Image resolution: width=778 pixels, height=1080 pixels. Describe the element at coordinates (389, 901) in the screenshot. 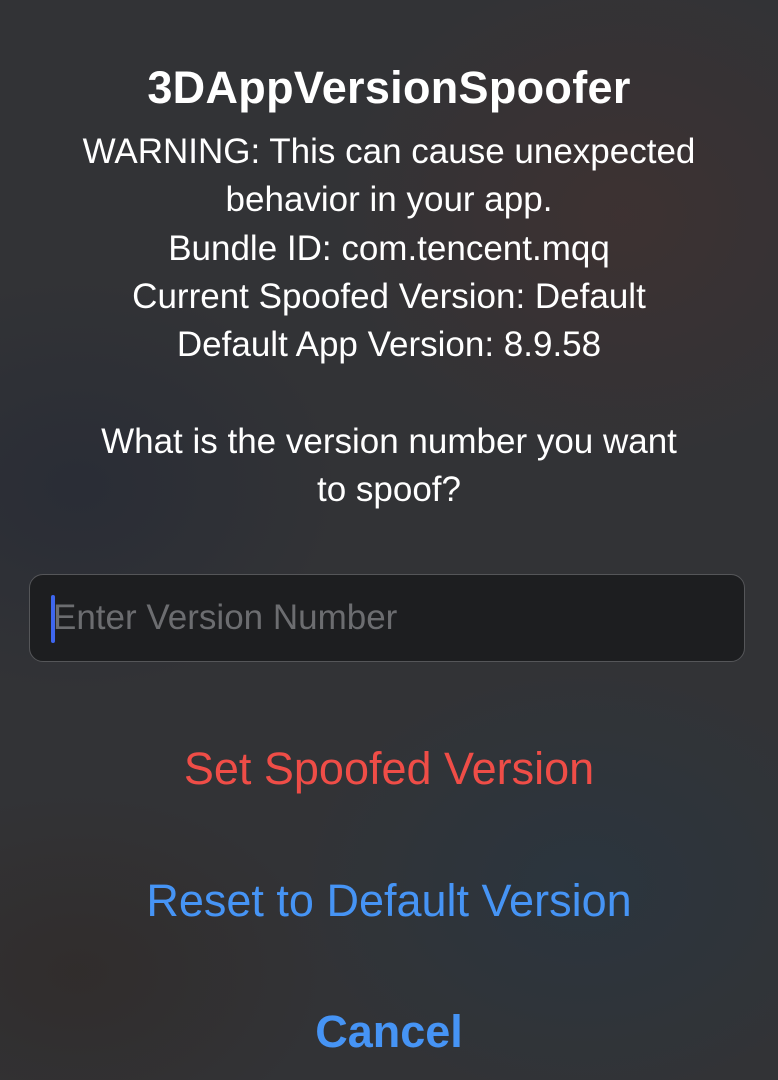

I see `reset-to-default-version-button: Reset to Default Version` at that location.